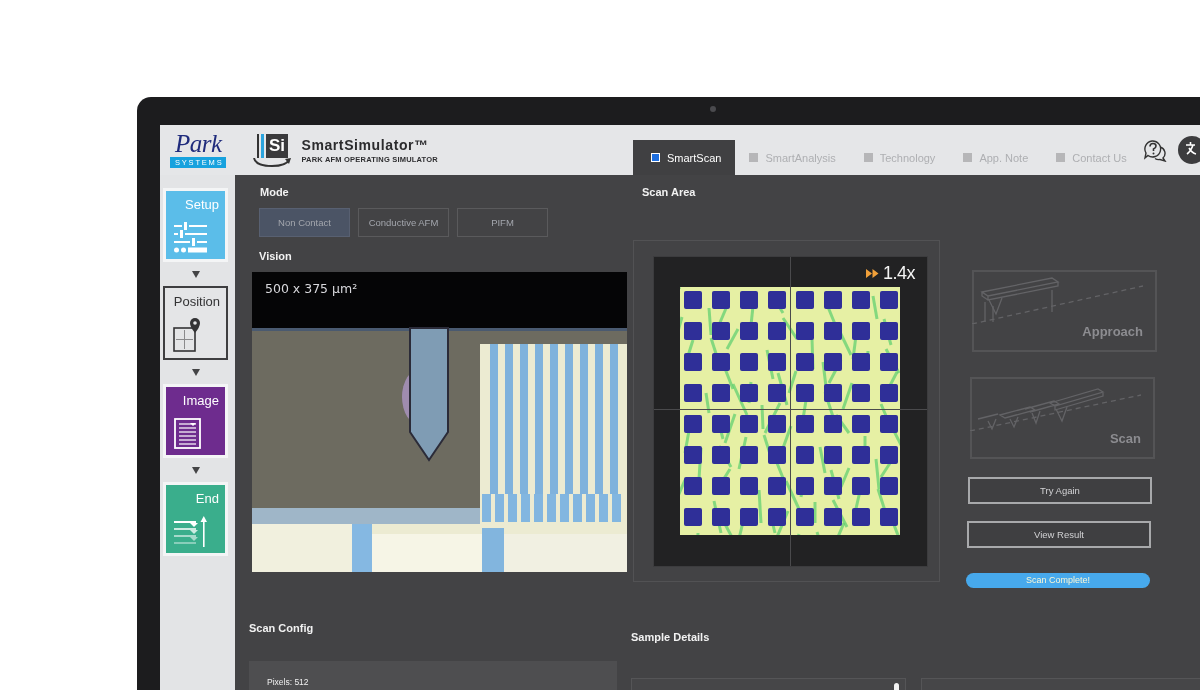 The image size is (1200, 690). I want to click on document-icon, so click(187, 433).